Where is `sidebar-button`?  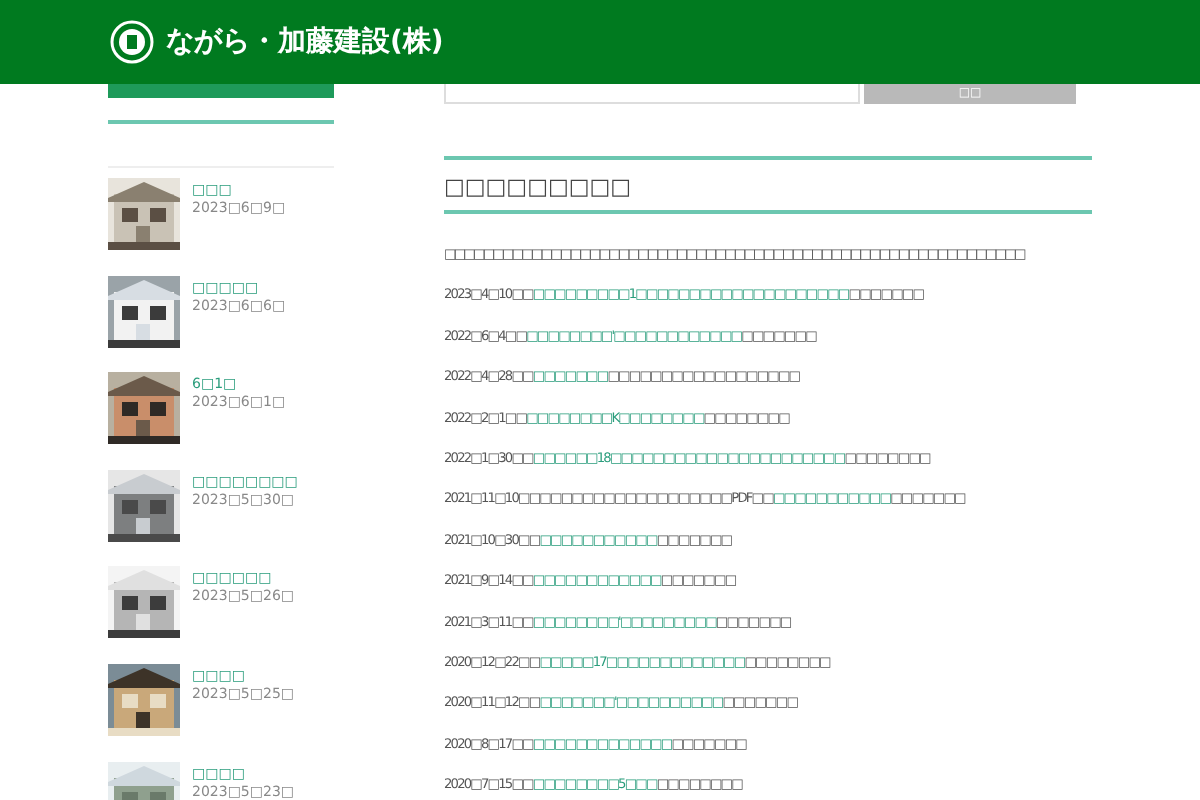 sidebar-button is located at coordinates (221, 91).